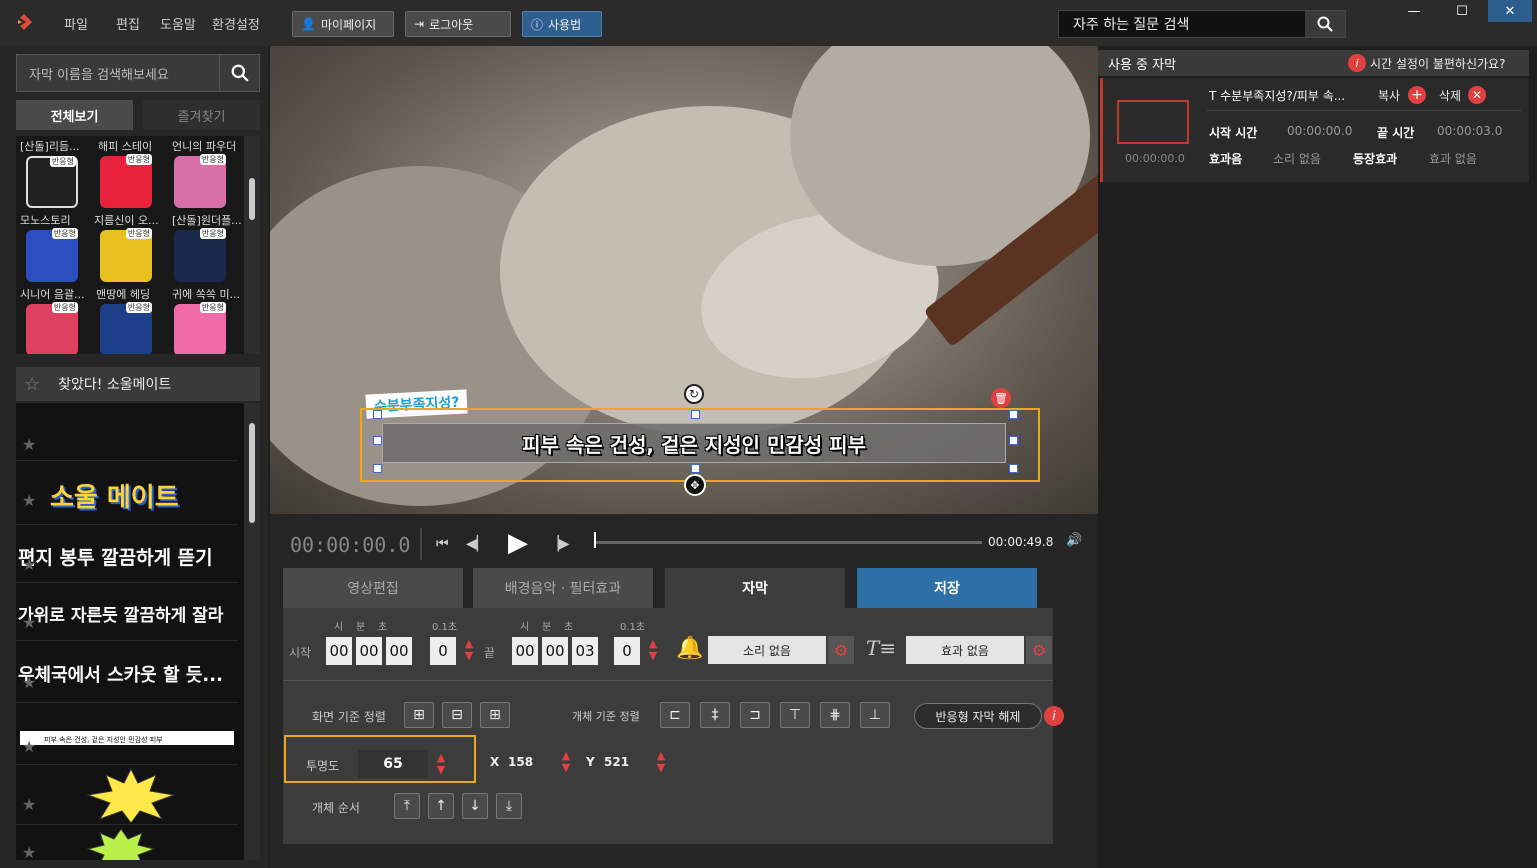 The width and height of the screenshot is (1537, 868). I want to click on end-time-value: 00:00:03.0, so click(1469, 131).